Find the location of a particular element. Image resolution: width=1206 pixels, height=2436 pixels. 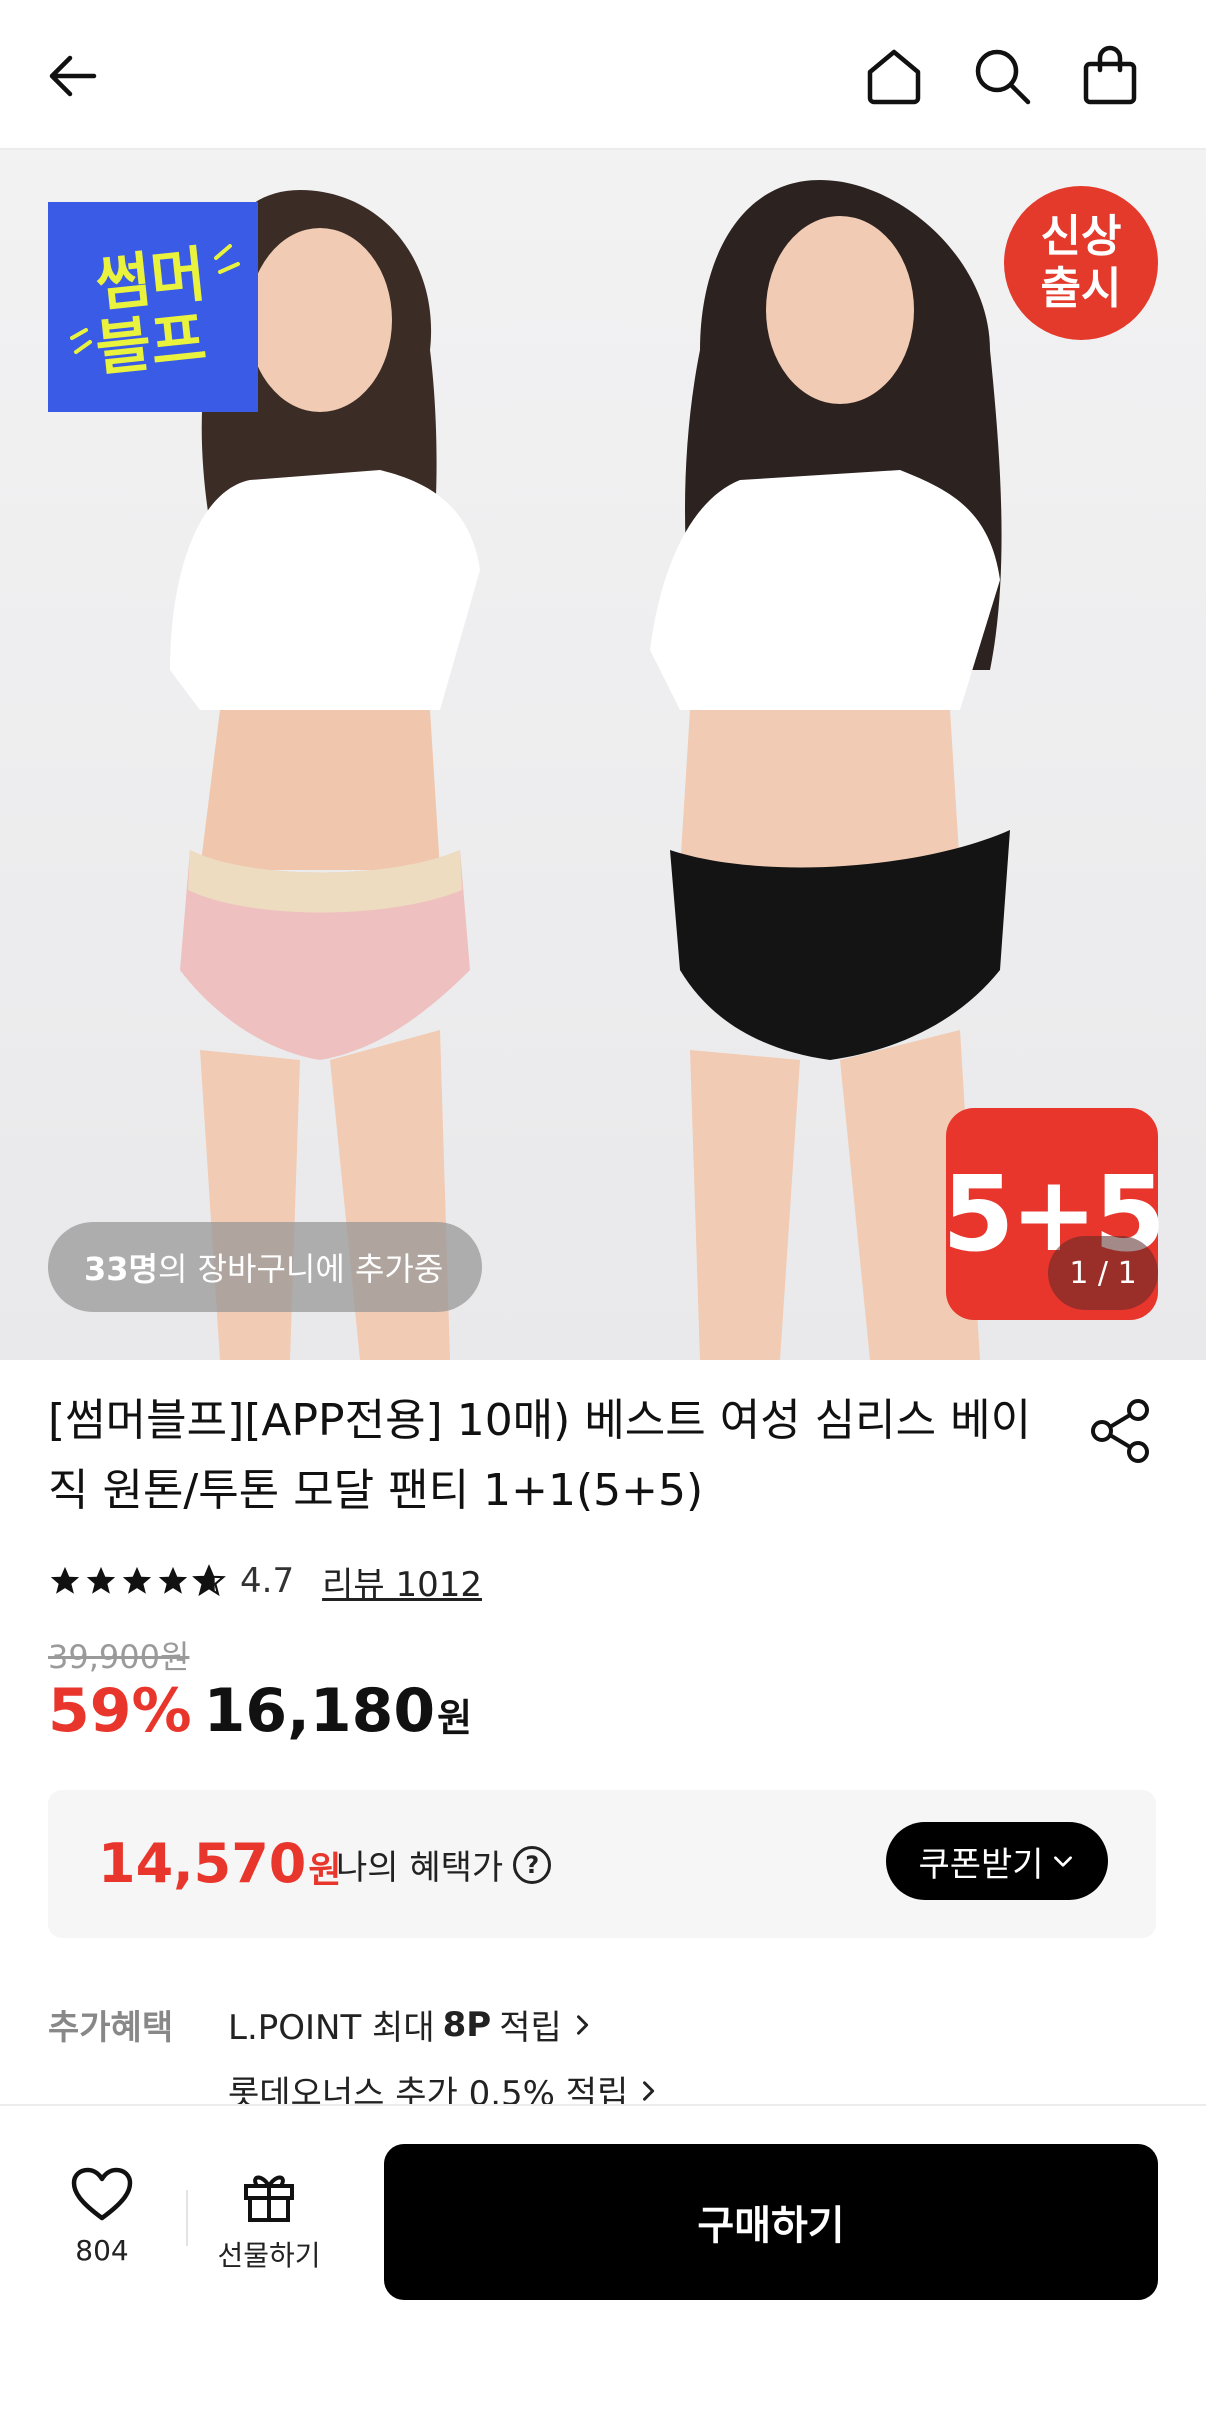

bottom-action-bar: 804 선물하기 구매하기 is located at coordinates (603, 2270).